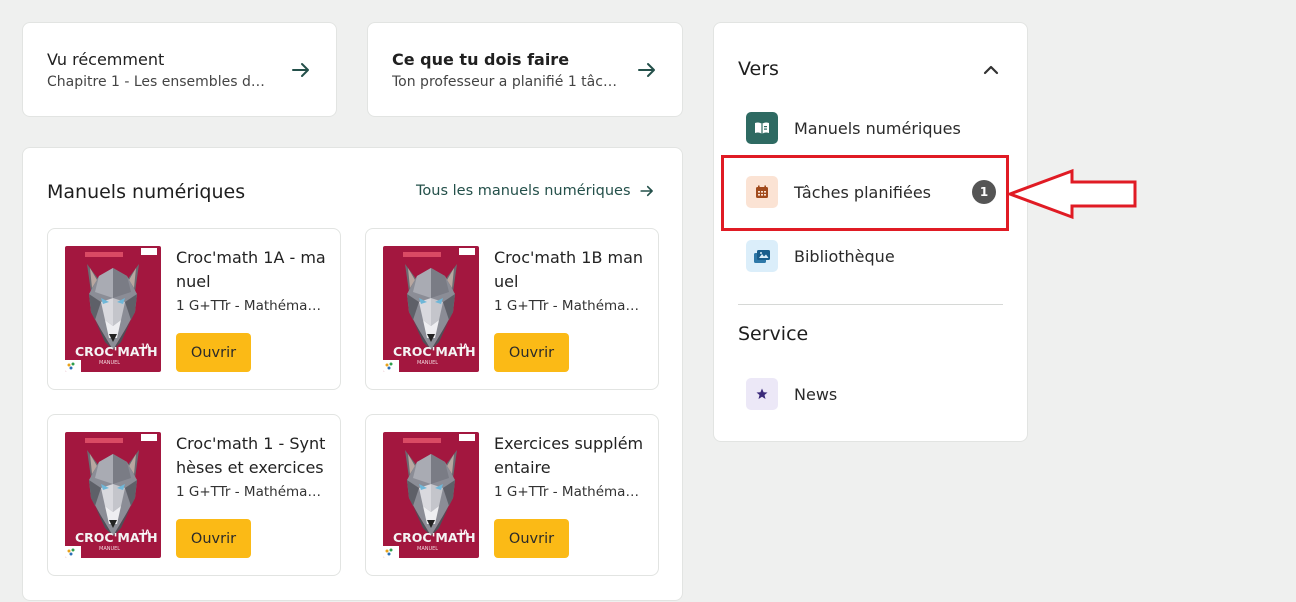 The image size is (1296, 602). I want to click on nav-label: News, so click(816, 394).